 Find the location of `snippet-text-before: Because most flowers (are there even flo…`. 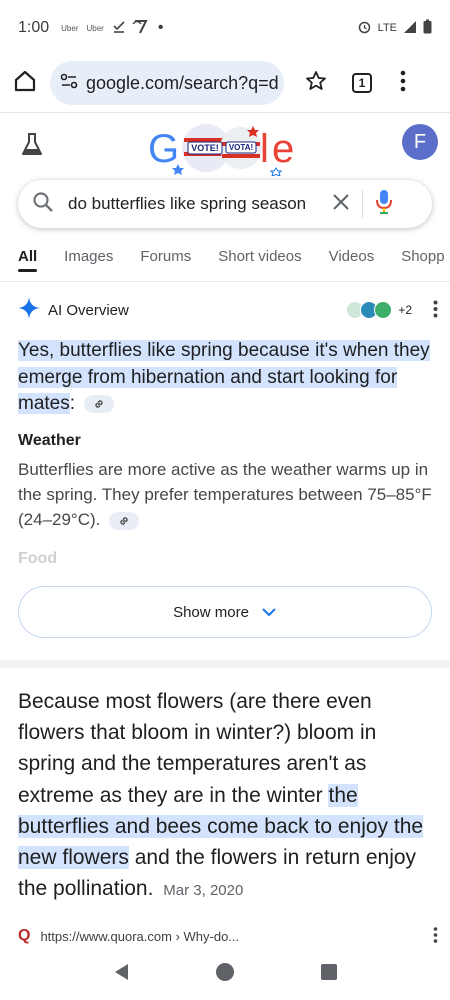

snippet-text-before: Because most flowers (are there even flo… is located at coordinates (197, 748).